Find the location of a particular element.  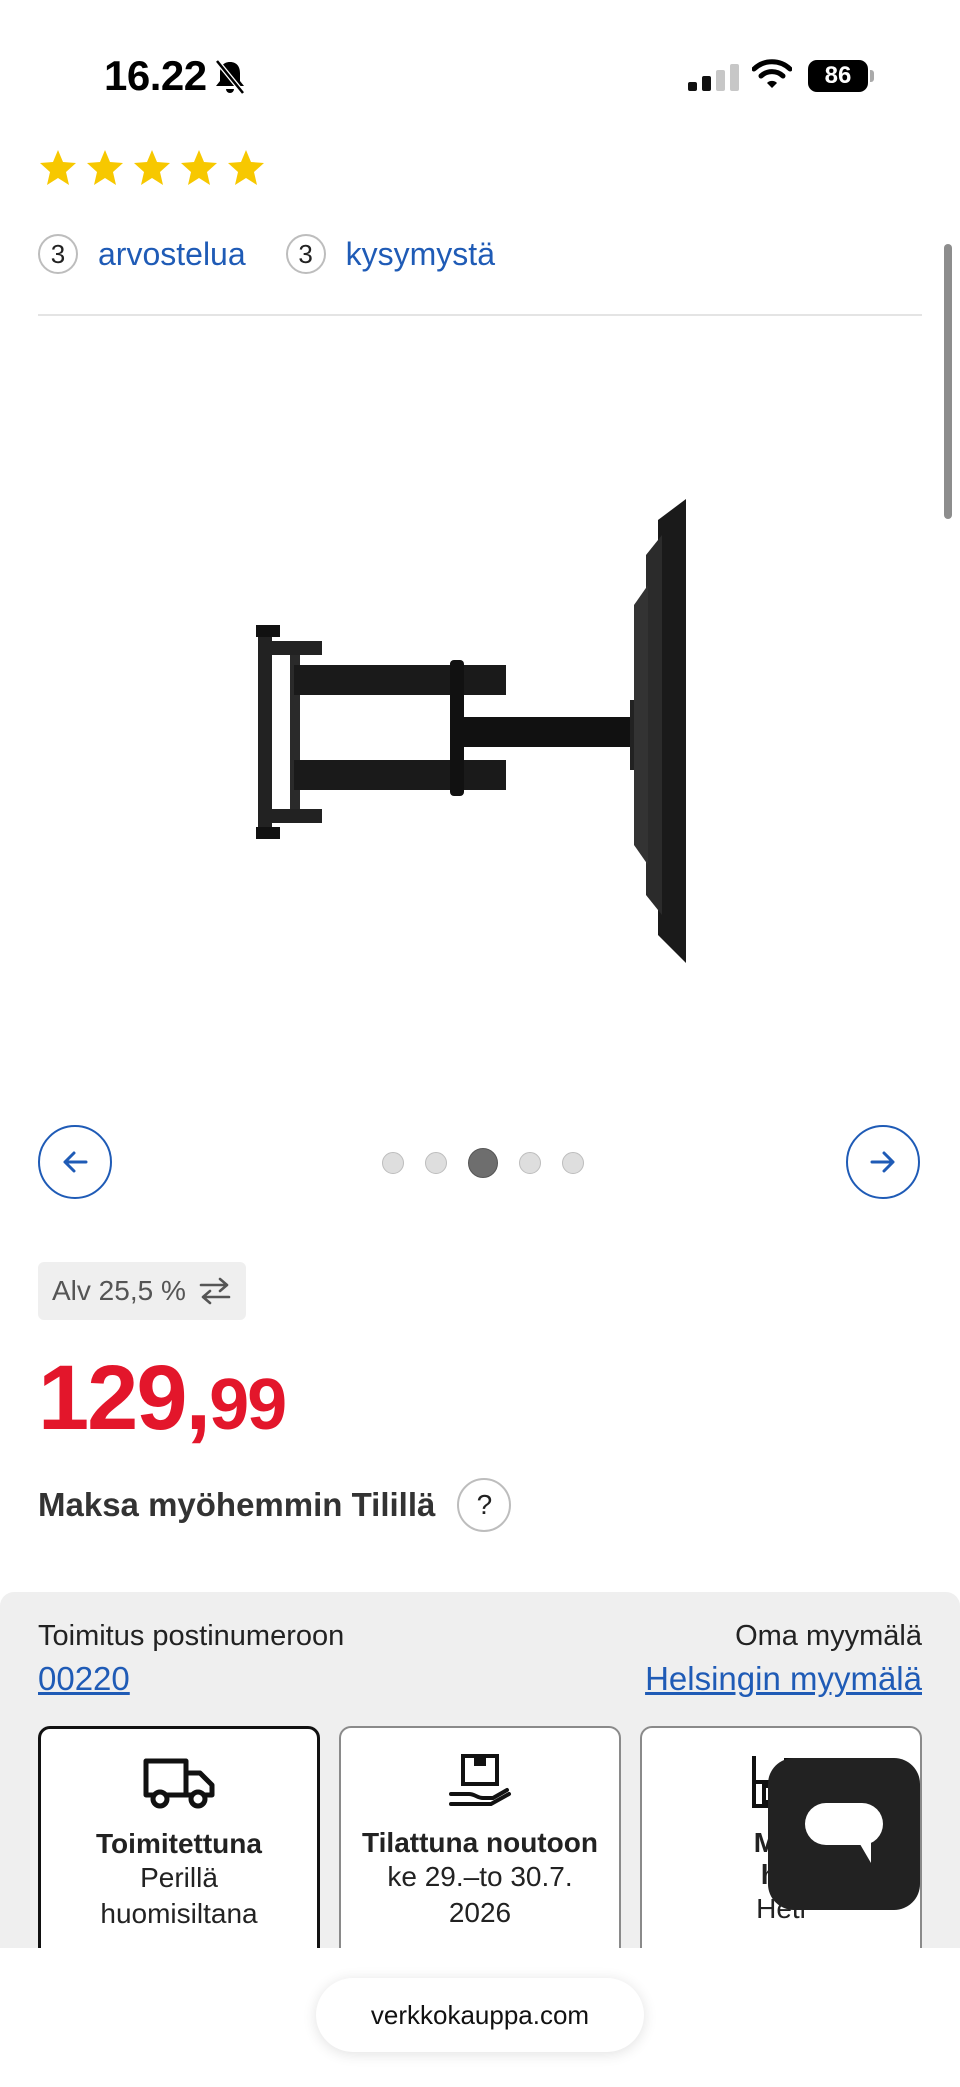

option-title: Tilattuna noutoon is located at coordinates (480, 1842).